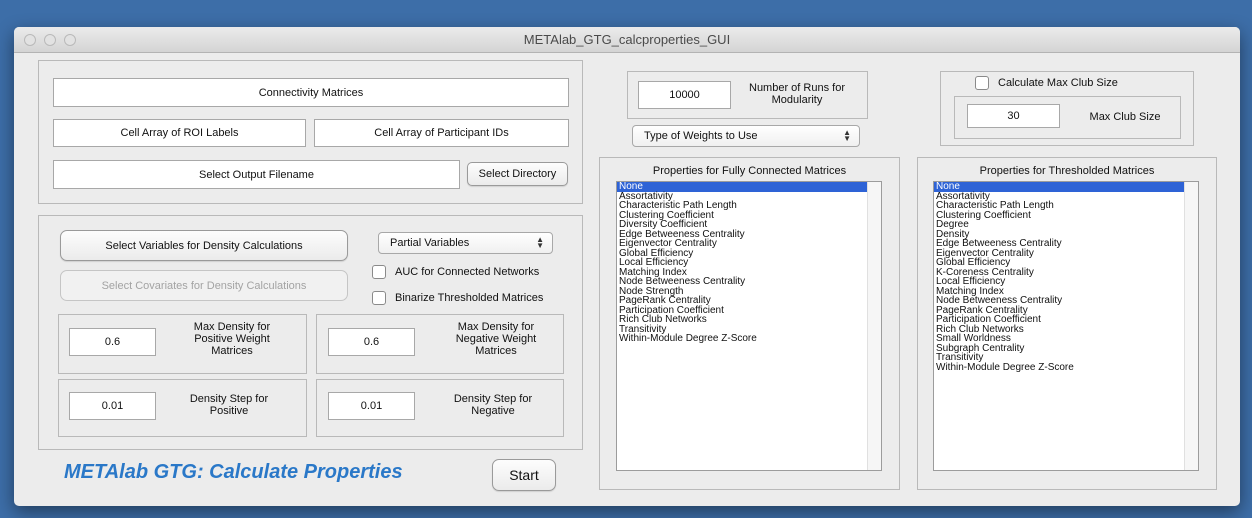 The image size is (1252, 518). What do you see at coordinates (379, 298) in the screenshot?
I see `binarize-checkbox-box` at bounding box center [379, 298].